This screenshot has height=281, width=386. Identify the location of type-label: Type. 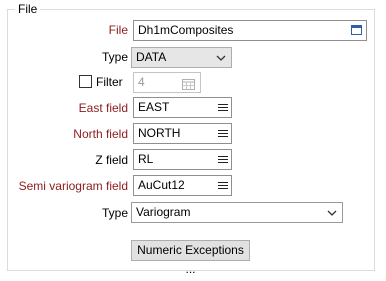
(114, 57).